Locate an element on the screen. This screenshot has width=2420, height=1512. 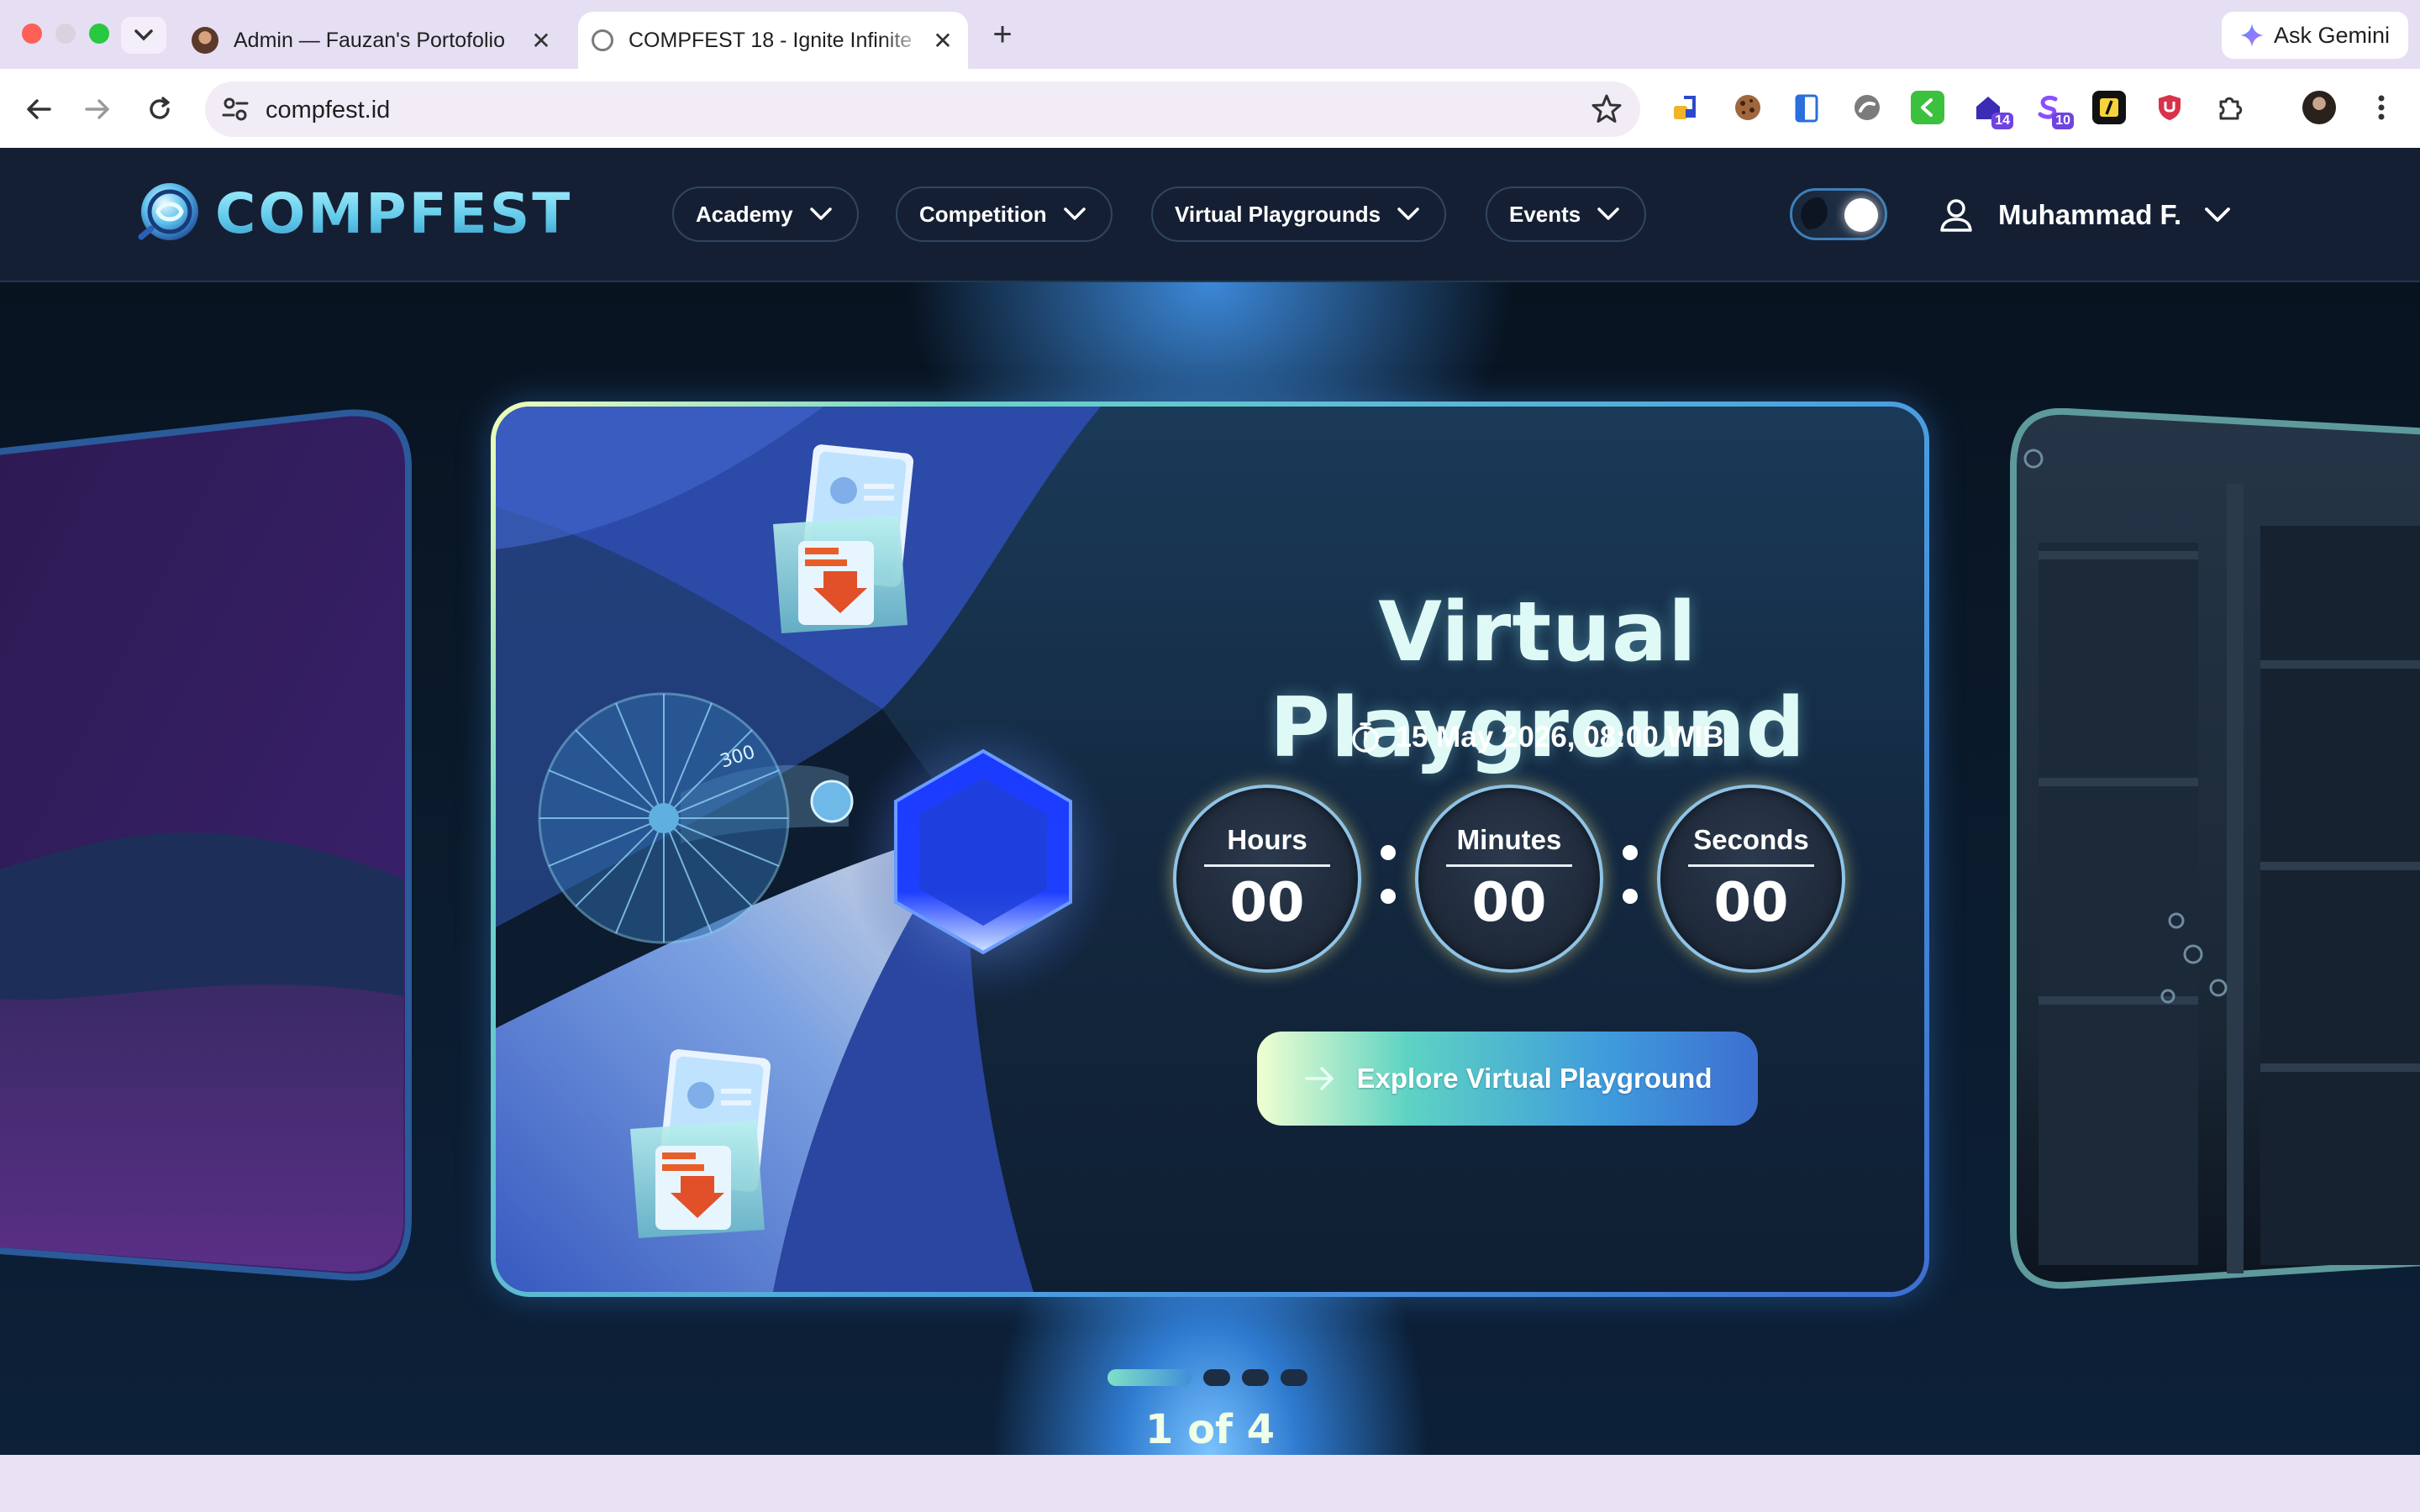
event-date-text: 15 May 2026, 08:00 WIB is located at coordinates (1559, 737).